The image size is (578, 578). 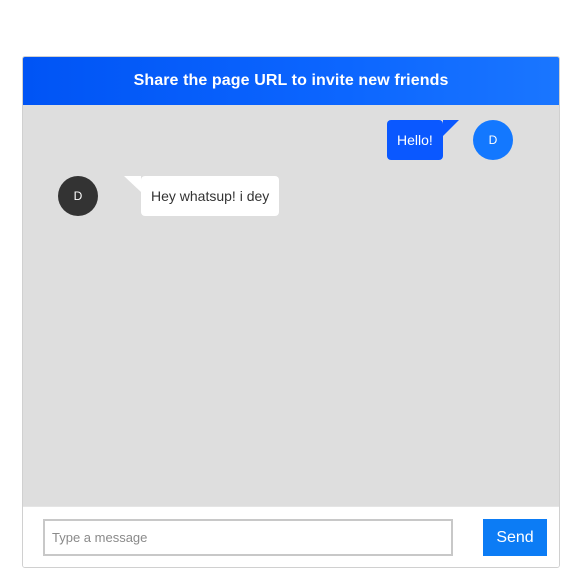 I want to click on friend-avatar: D, so click(x=78, y=196).